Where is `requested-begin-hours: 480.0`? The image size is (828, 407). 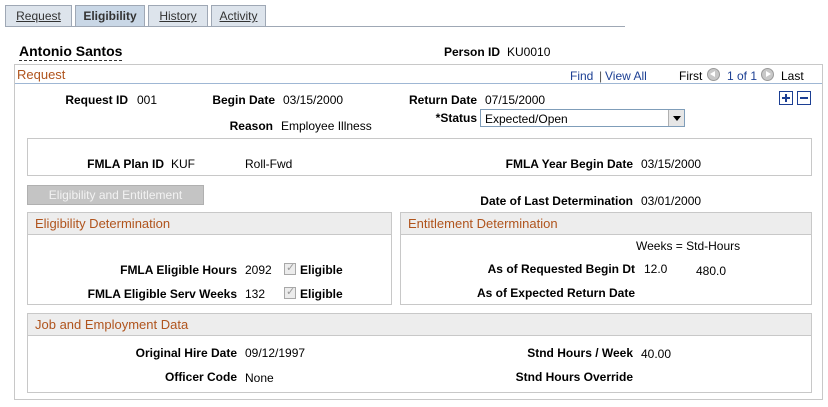
requested-begin-hours: 480.0 is located at coordinates (711, 271).